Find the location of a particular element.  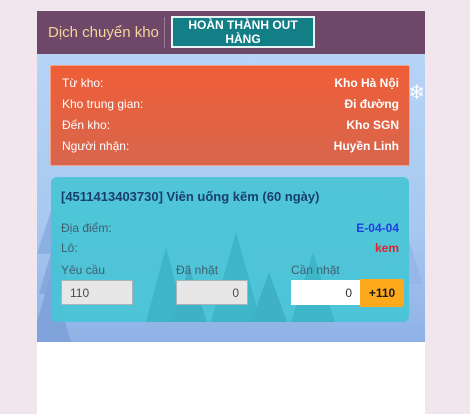

to-warehouse-value: Kho SGN is located at coordinates (372, 124).